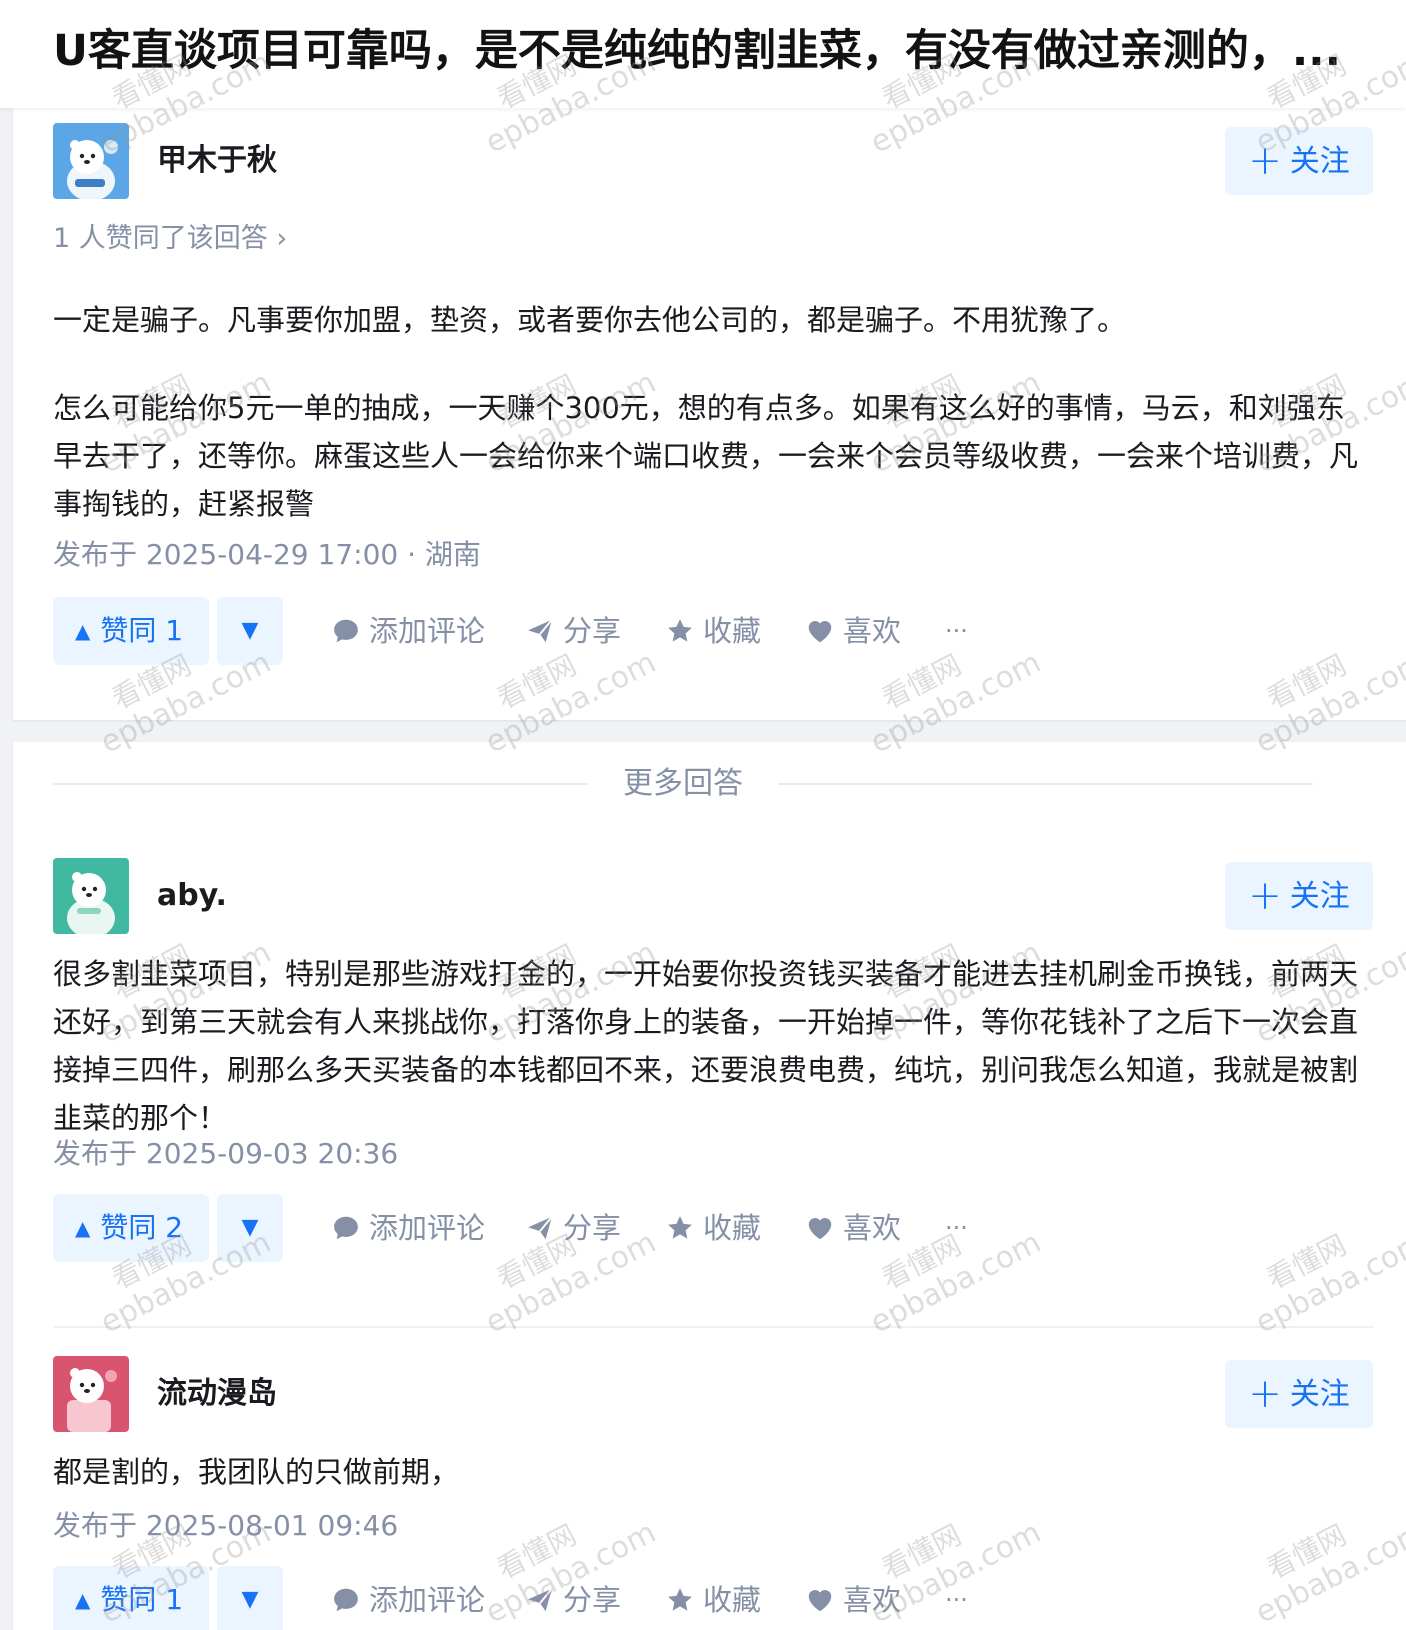 The width and height of the screenshot is (1406, 1630). I want to click on author-name: aby., so click(192, 896).